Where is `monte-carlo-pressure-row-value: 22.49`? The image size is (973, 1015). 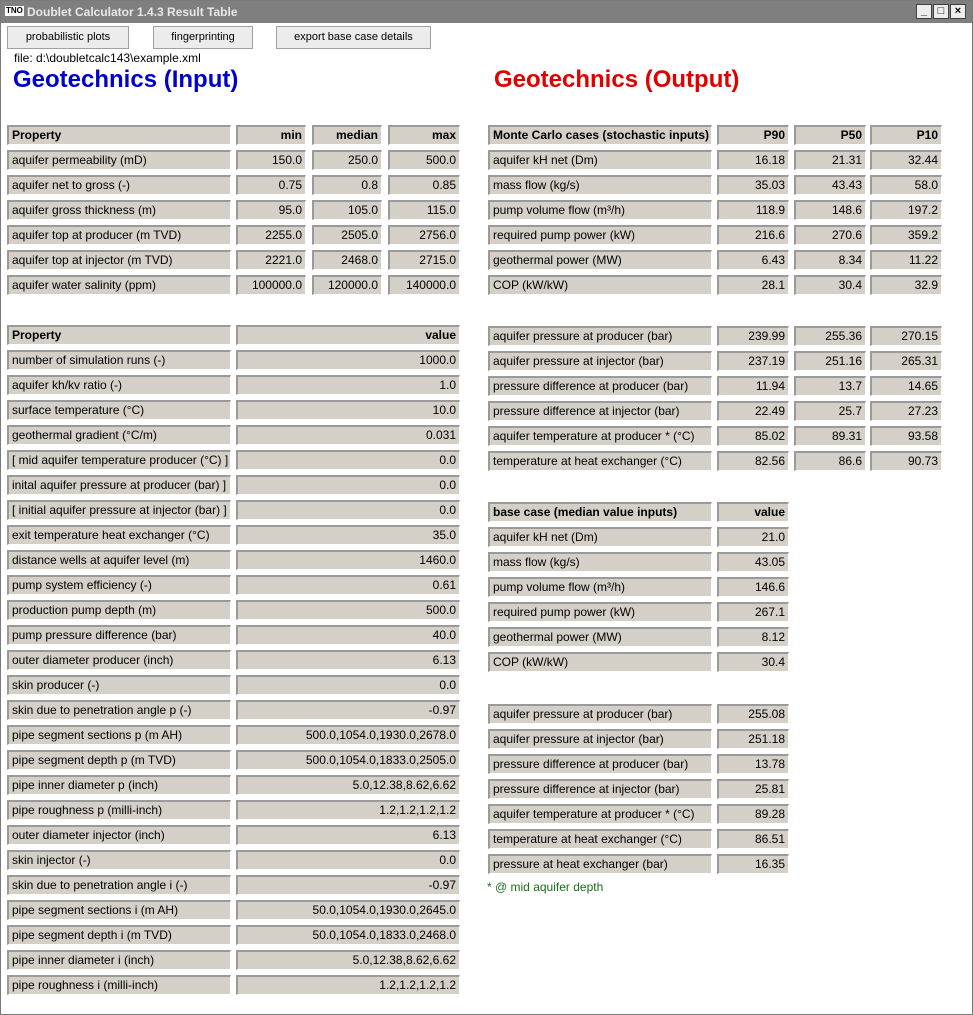 monte-carlo-pressure-row-value: 22.49 is located at coordinates (753, 411).